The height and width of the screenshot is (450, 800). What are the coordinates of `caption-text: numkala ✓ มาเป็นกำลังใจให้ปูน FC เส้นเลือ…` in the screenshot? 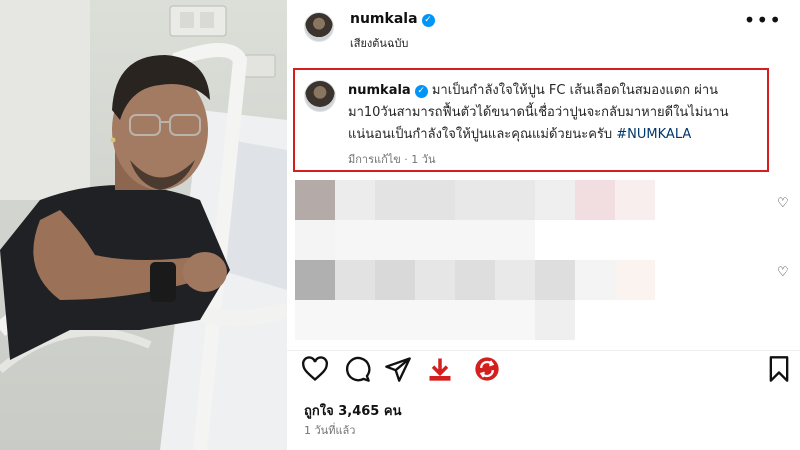 It's located at (557, 113).